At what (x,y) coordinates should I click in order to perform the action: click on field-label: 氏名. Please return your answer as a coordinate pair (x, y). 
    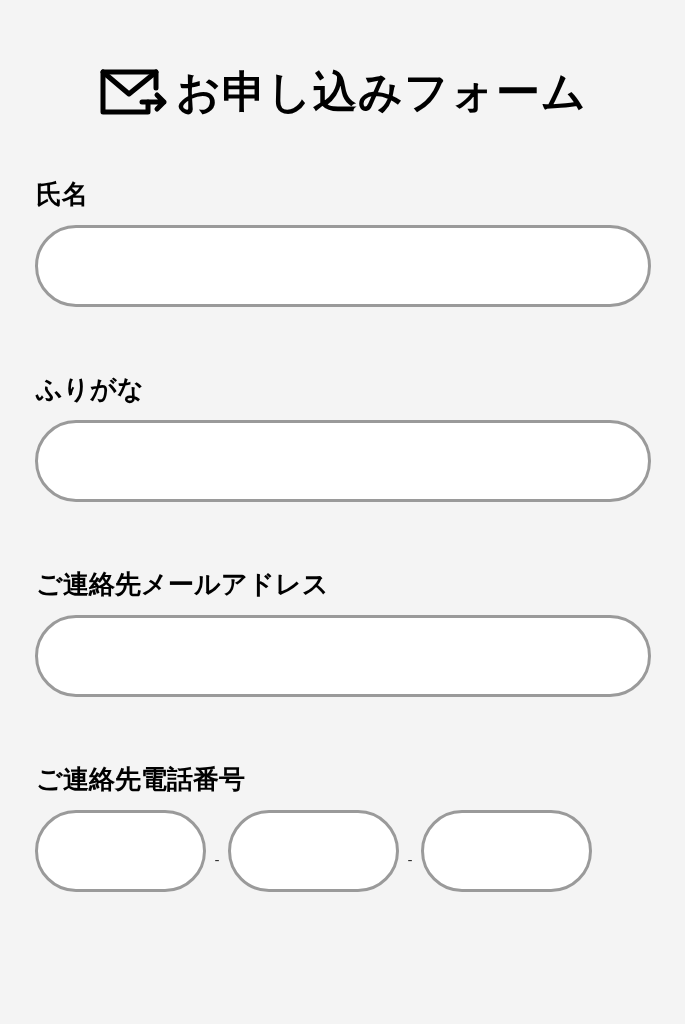
    Looking at the image, I should click on (62, 194).